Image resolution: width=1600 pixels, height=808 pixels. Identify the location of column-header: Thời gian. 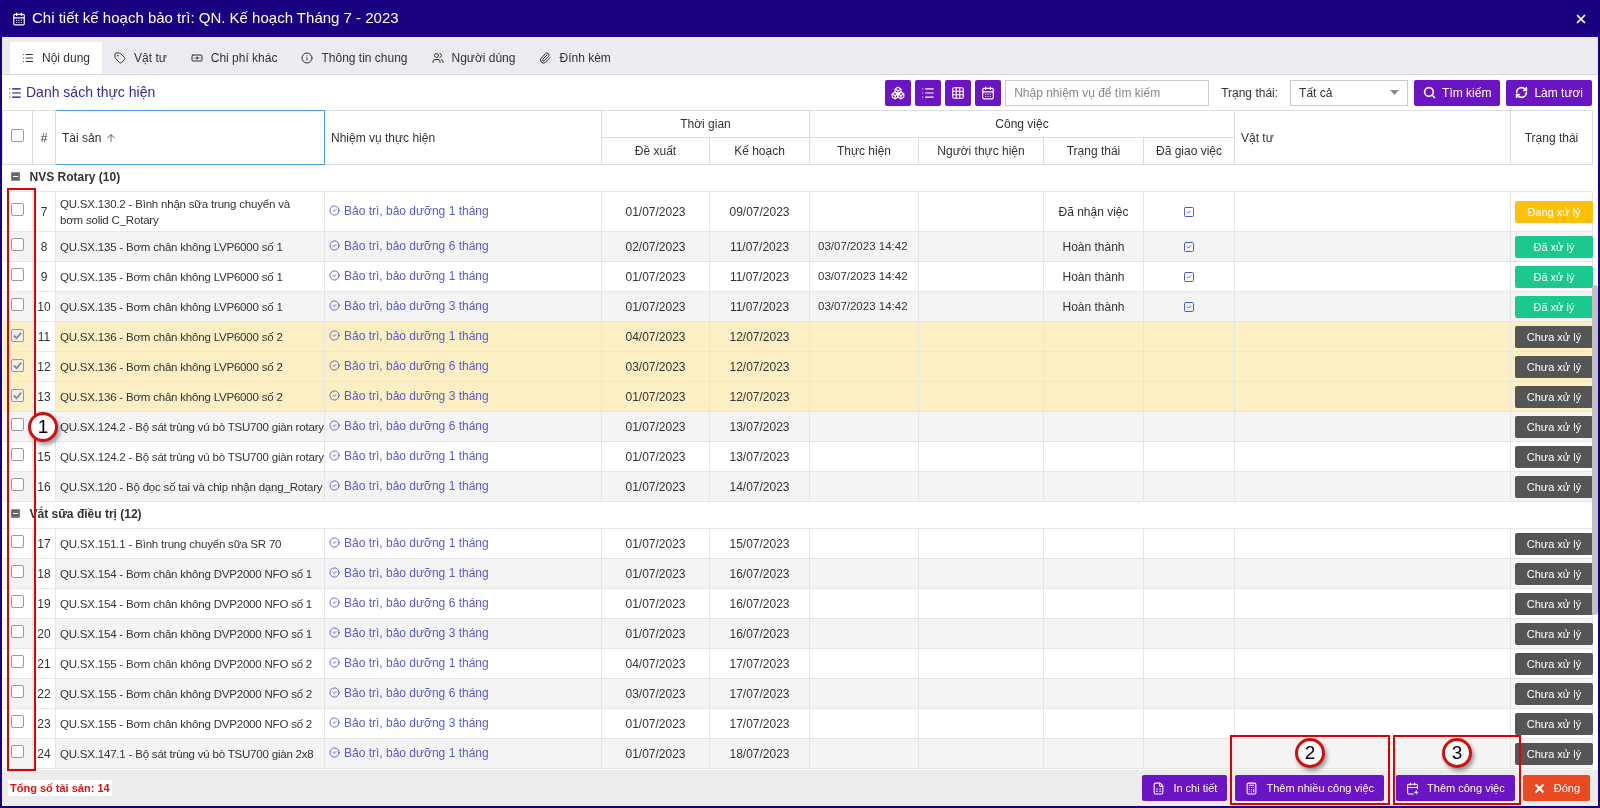
(705, 124).